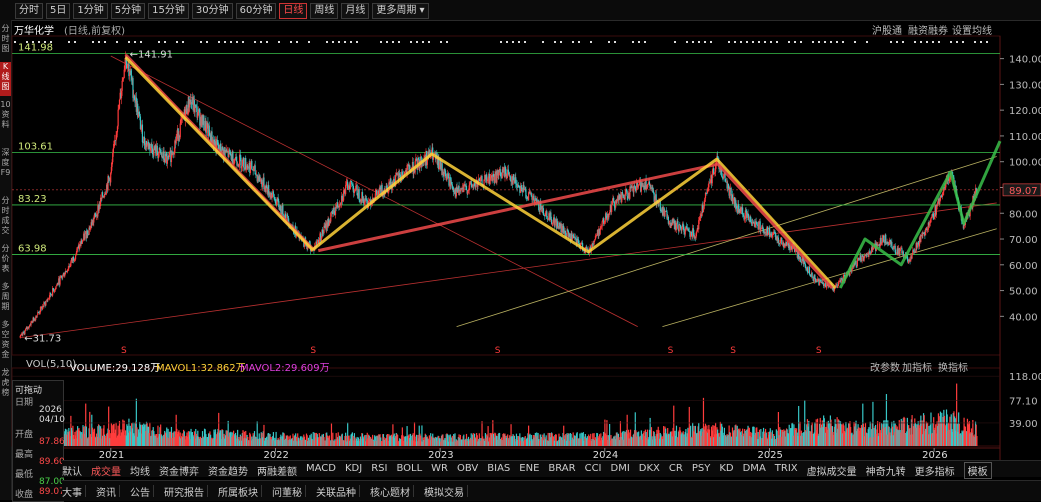 The image size is (1041, 502). Describe the element at coordinates (676, 468) in the screenshot. I see `indicator-tab-18: CR` at that location.